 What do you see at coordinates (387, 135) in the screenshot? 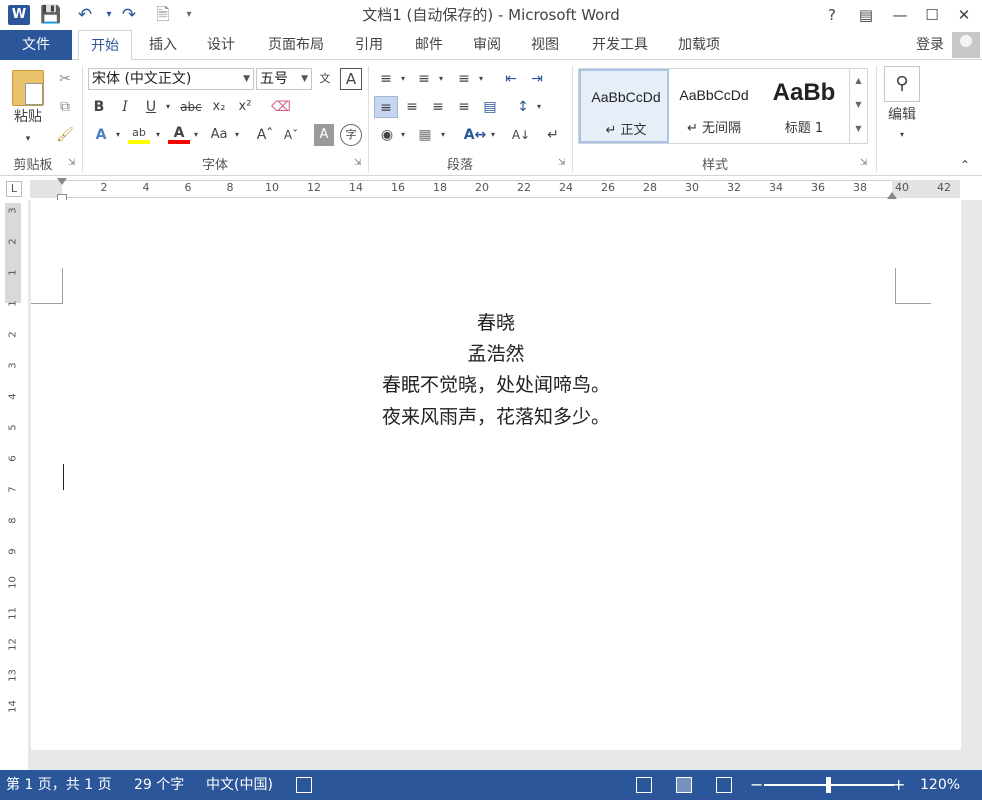
I see `shading-icon: ◉` at bounding box center [387, 135].